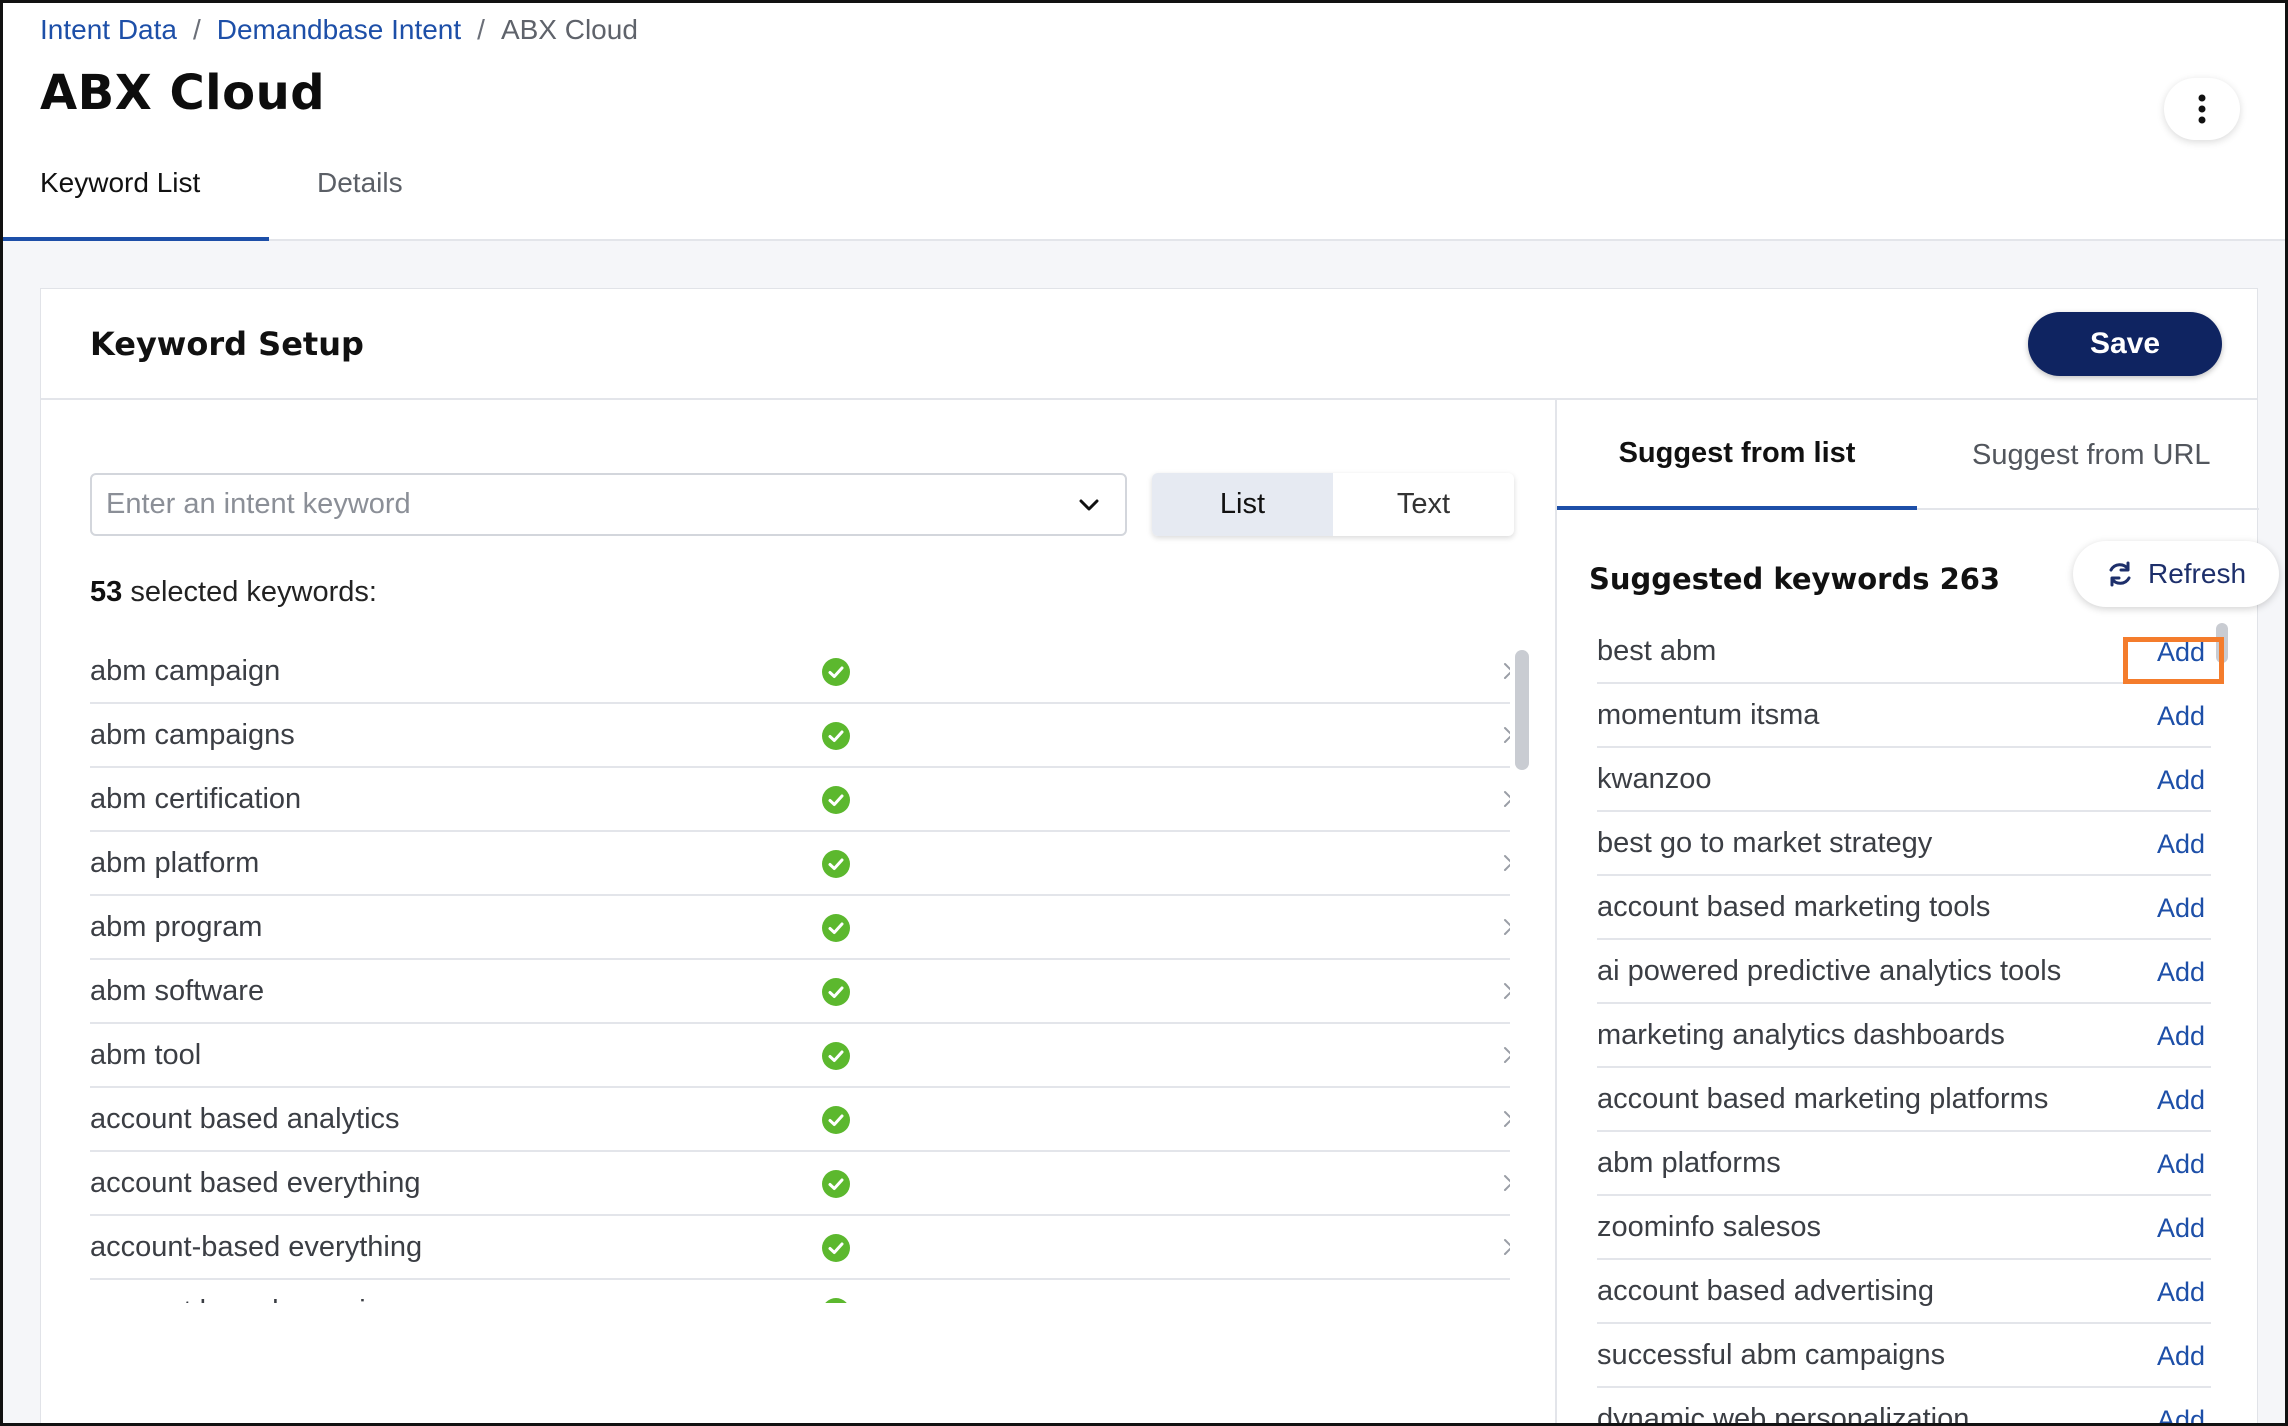 This screenshot has width=2288, height=1426. Describe the element at coordinates (1765, 1290) in the screenshot. I see `suggested-keyword-text: account based advertising` at that location.